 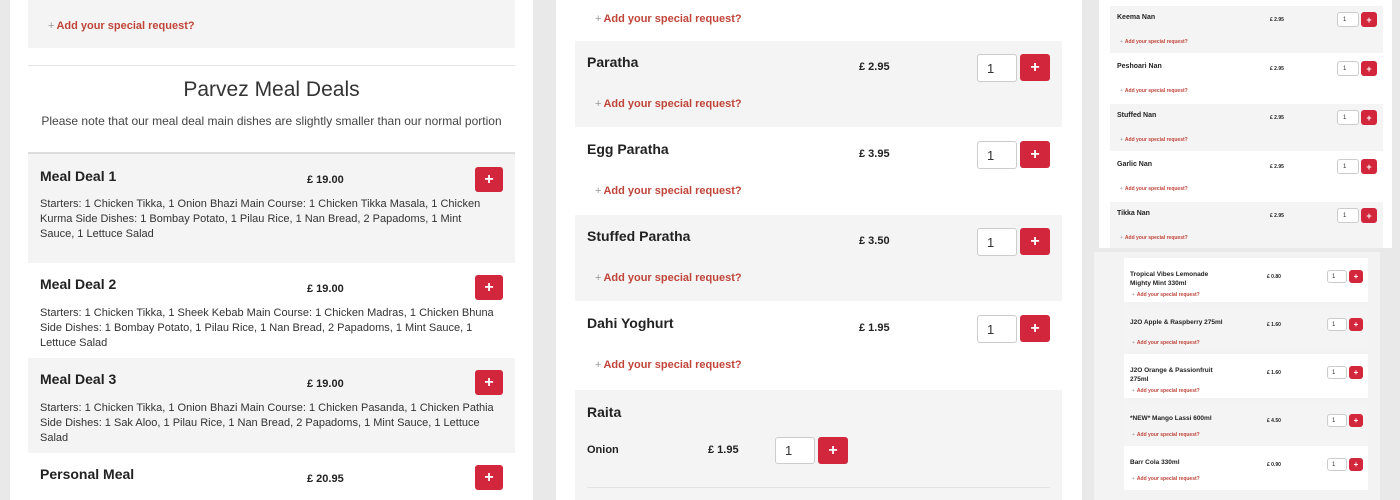 I want to click on item-price: £ 0.90, so click(x=1274, y=465).